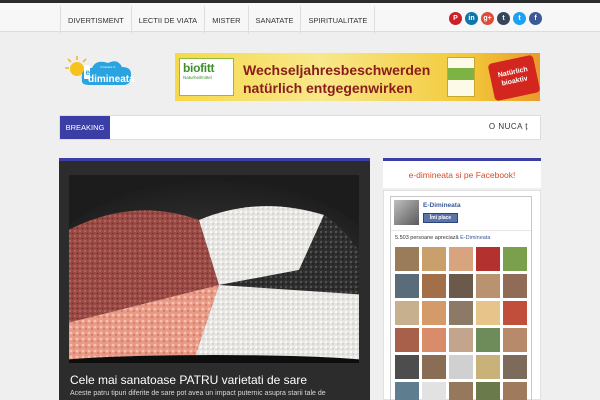 This screenshot has height=400, width=600. What do you see at coordinates (225, 20) in the screenshot?
I see `nav-item-mister: MISTER` at bounding box center [225, 20].